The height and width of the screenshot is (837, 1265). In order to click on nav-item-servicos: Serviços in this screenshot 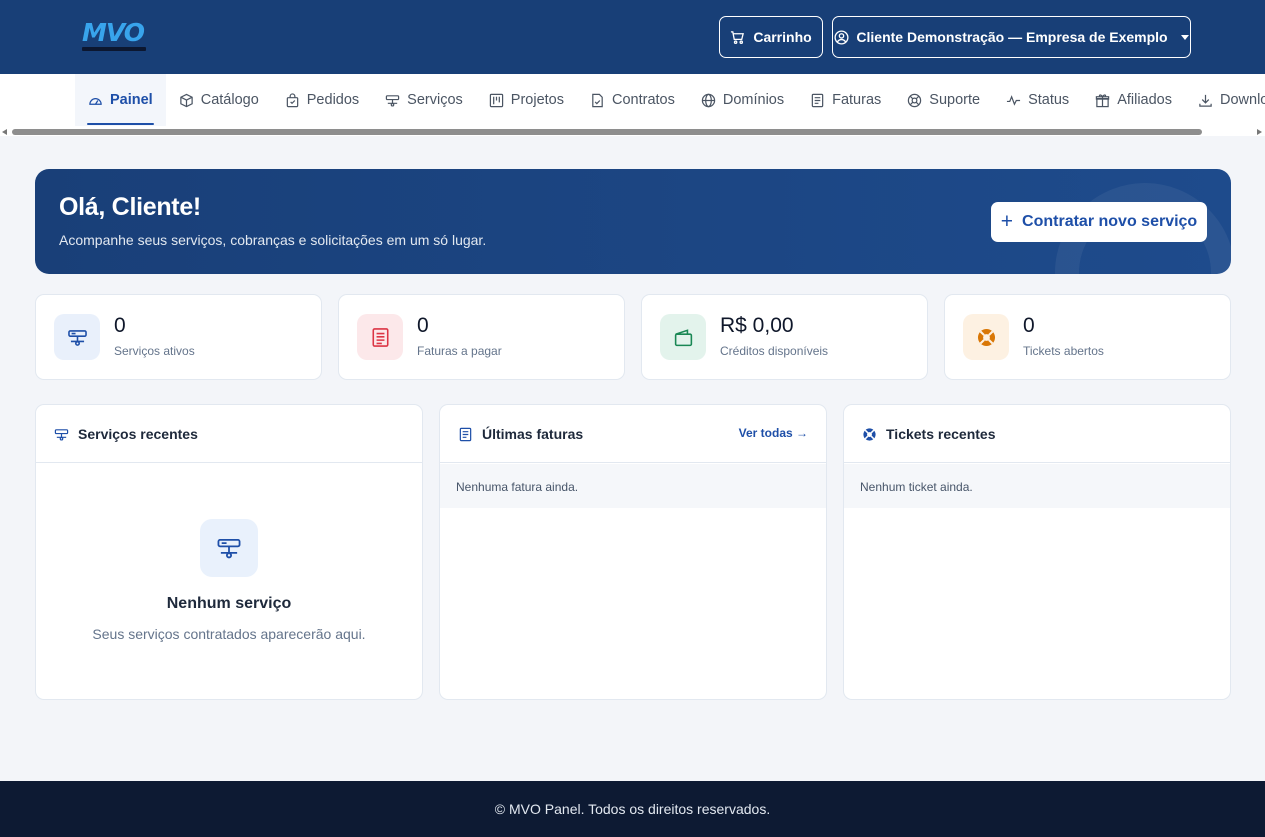, I will do `click(424, 100)`.